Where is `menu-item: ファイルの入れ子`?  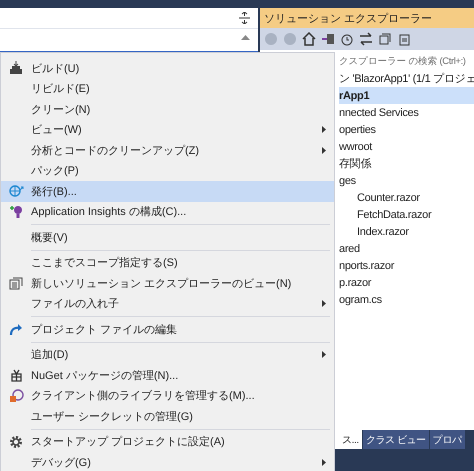 menu-item: ファイルの入れ子 is located at coordinates (167, 304).